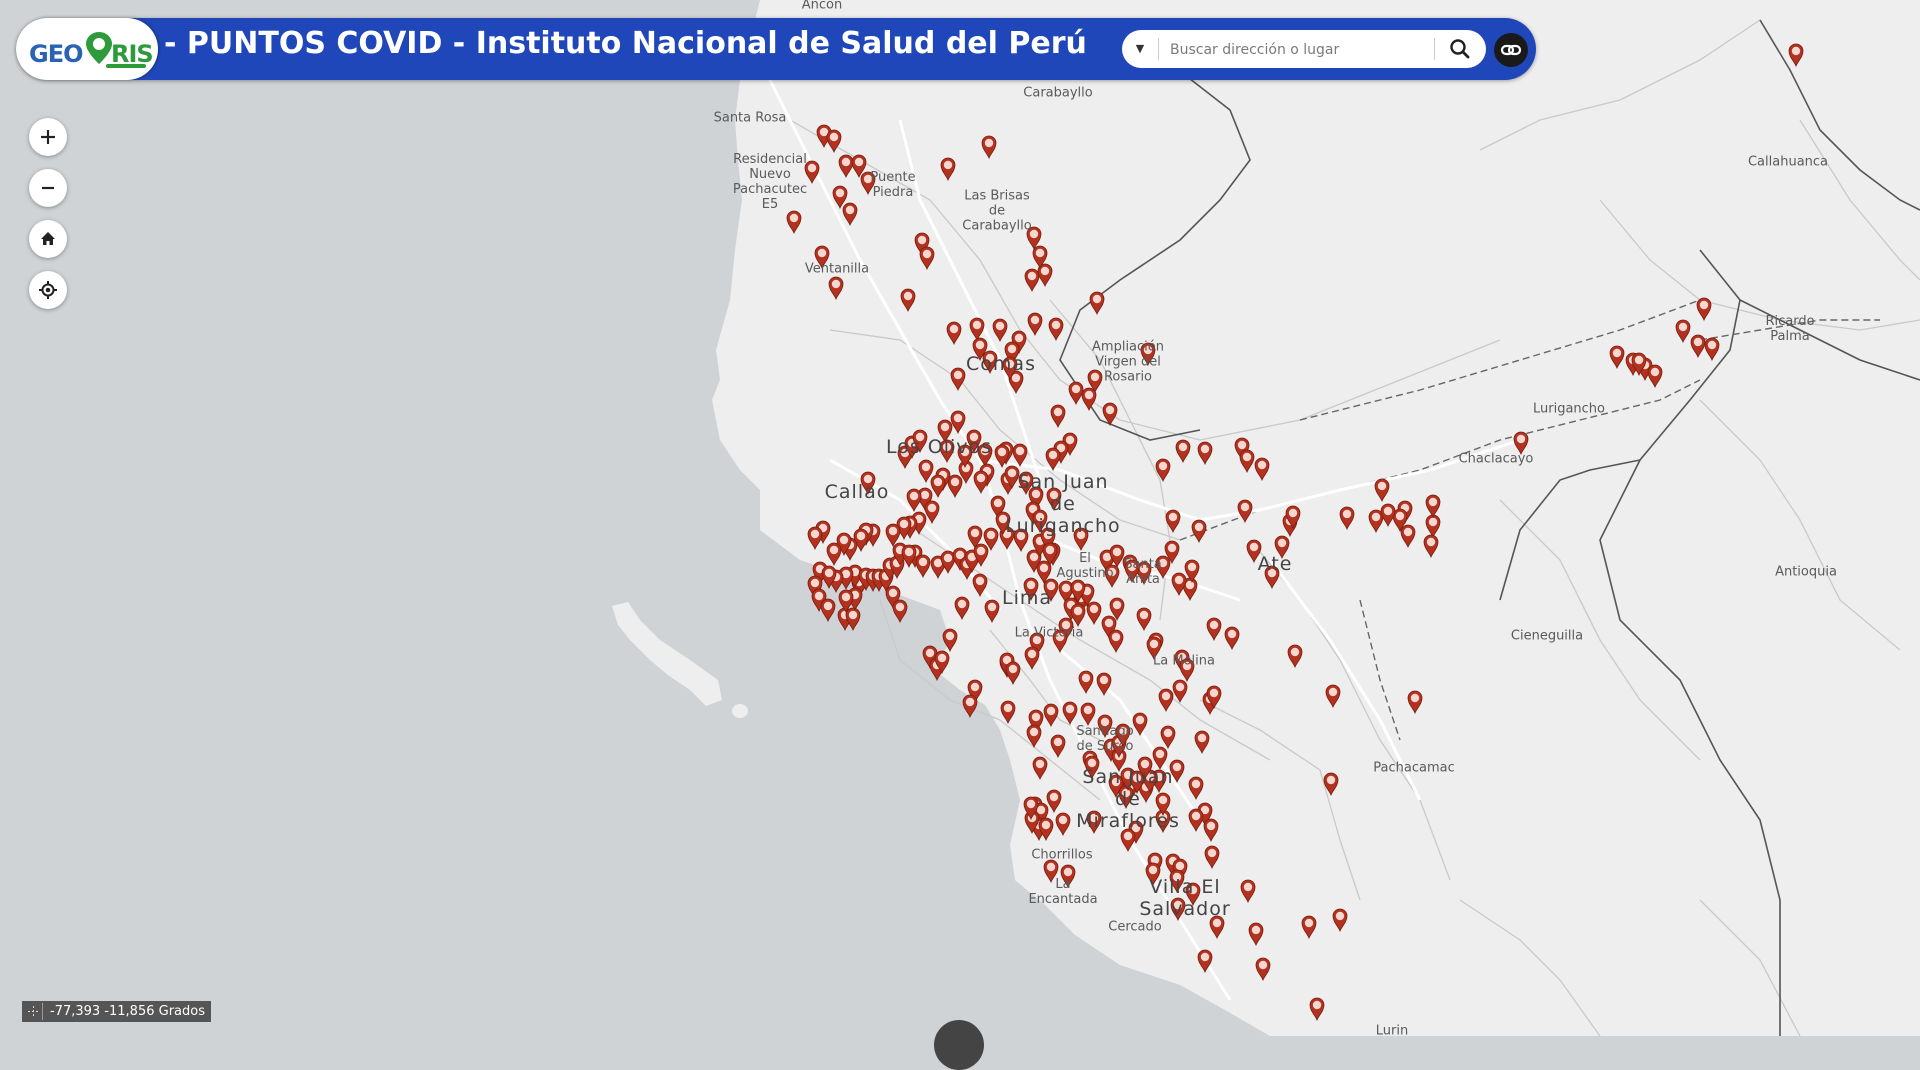 The height and width of the screenshot is (1070, 1920). I want to click on georis-logo: GEO RIS, so click(87, 49).